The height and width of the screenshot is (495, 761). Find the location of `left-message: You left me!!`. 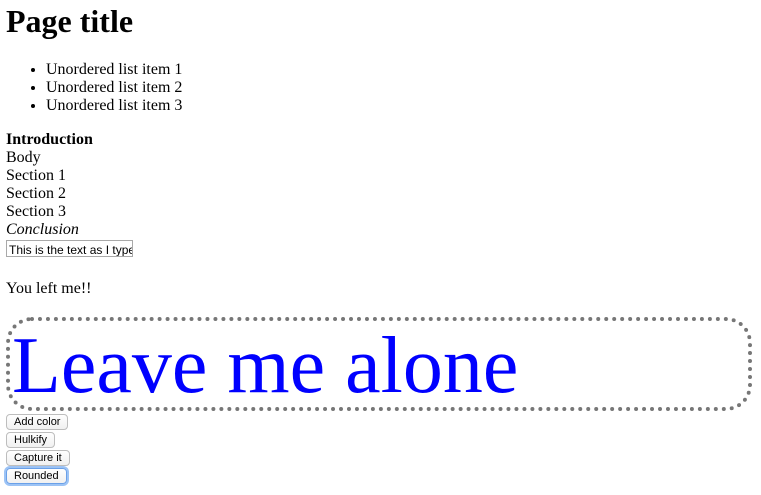

left-message: You left me!! is located at coordinates (49, 288).